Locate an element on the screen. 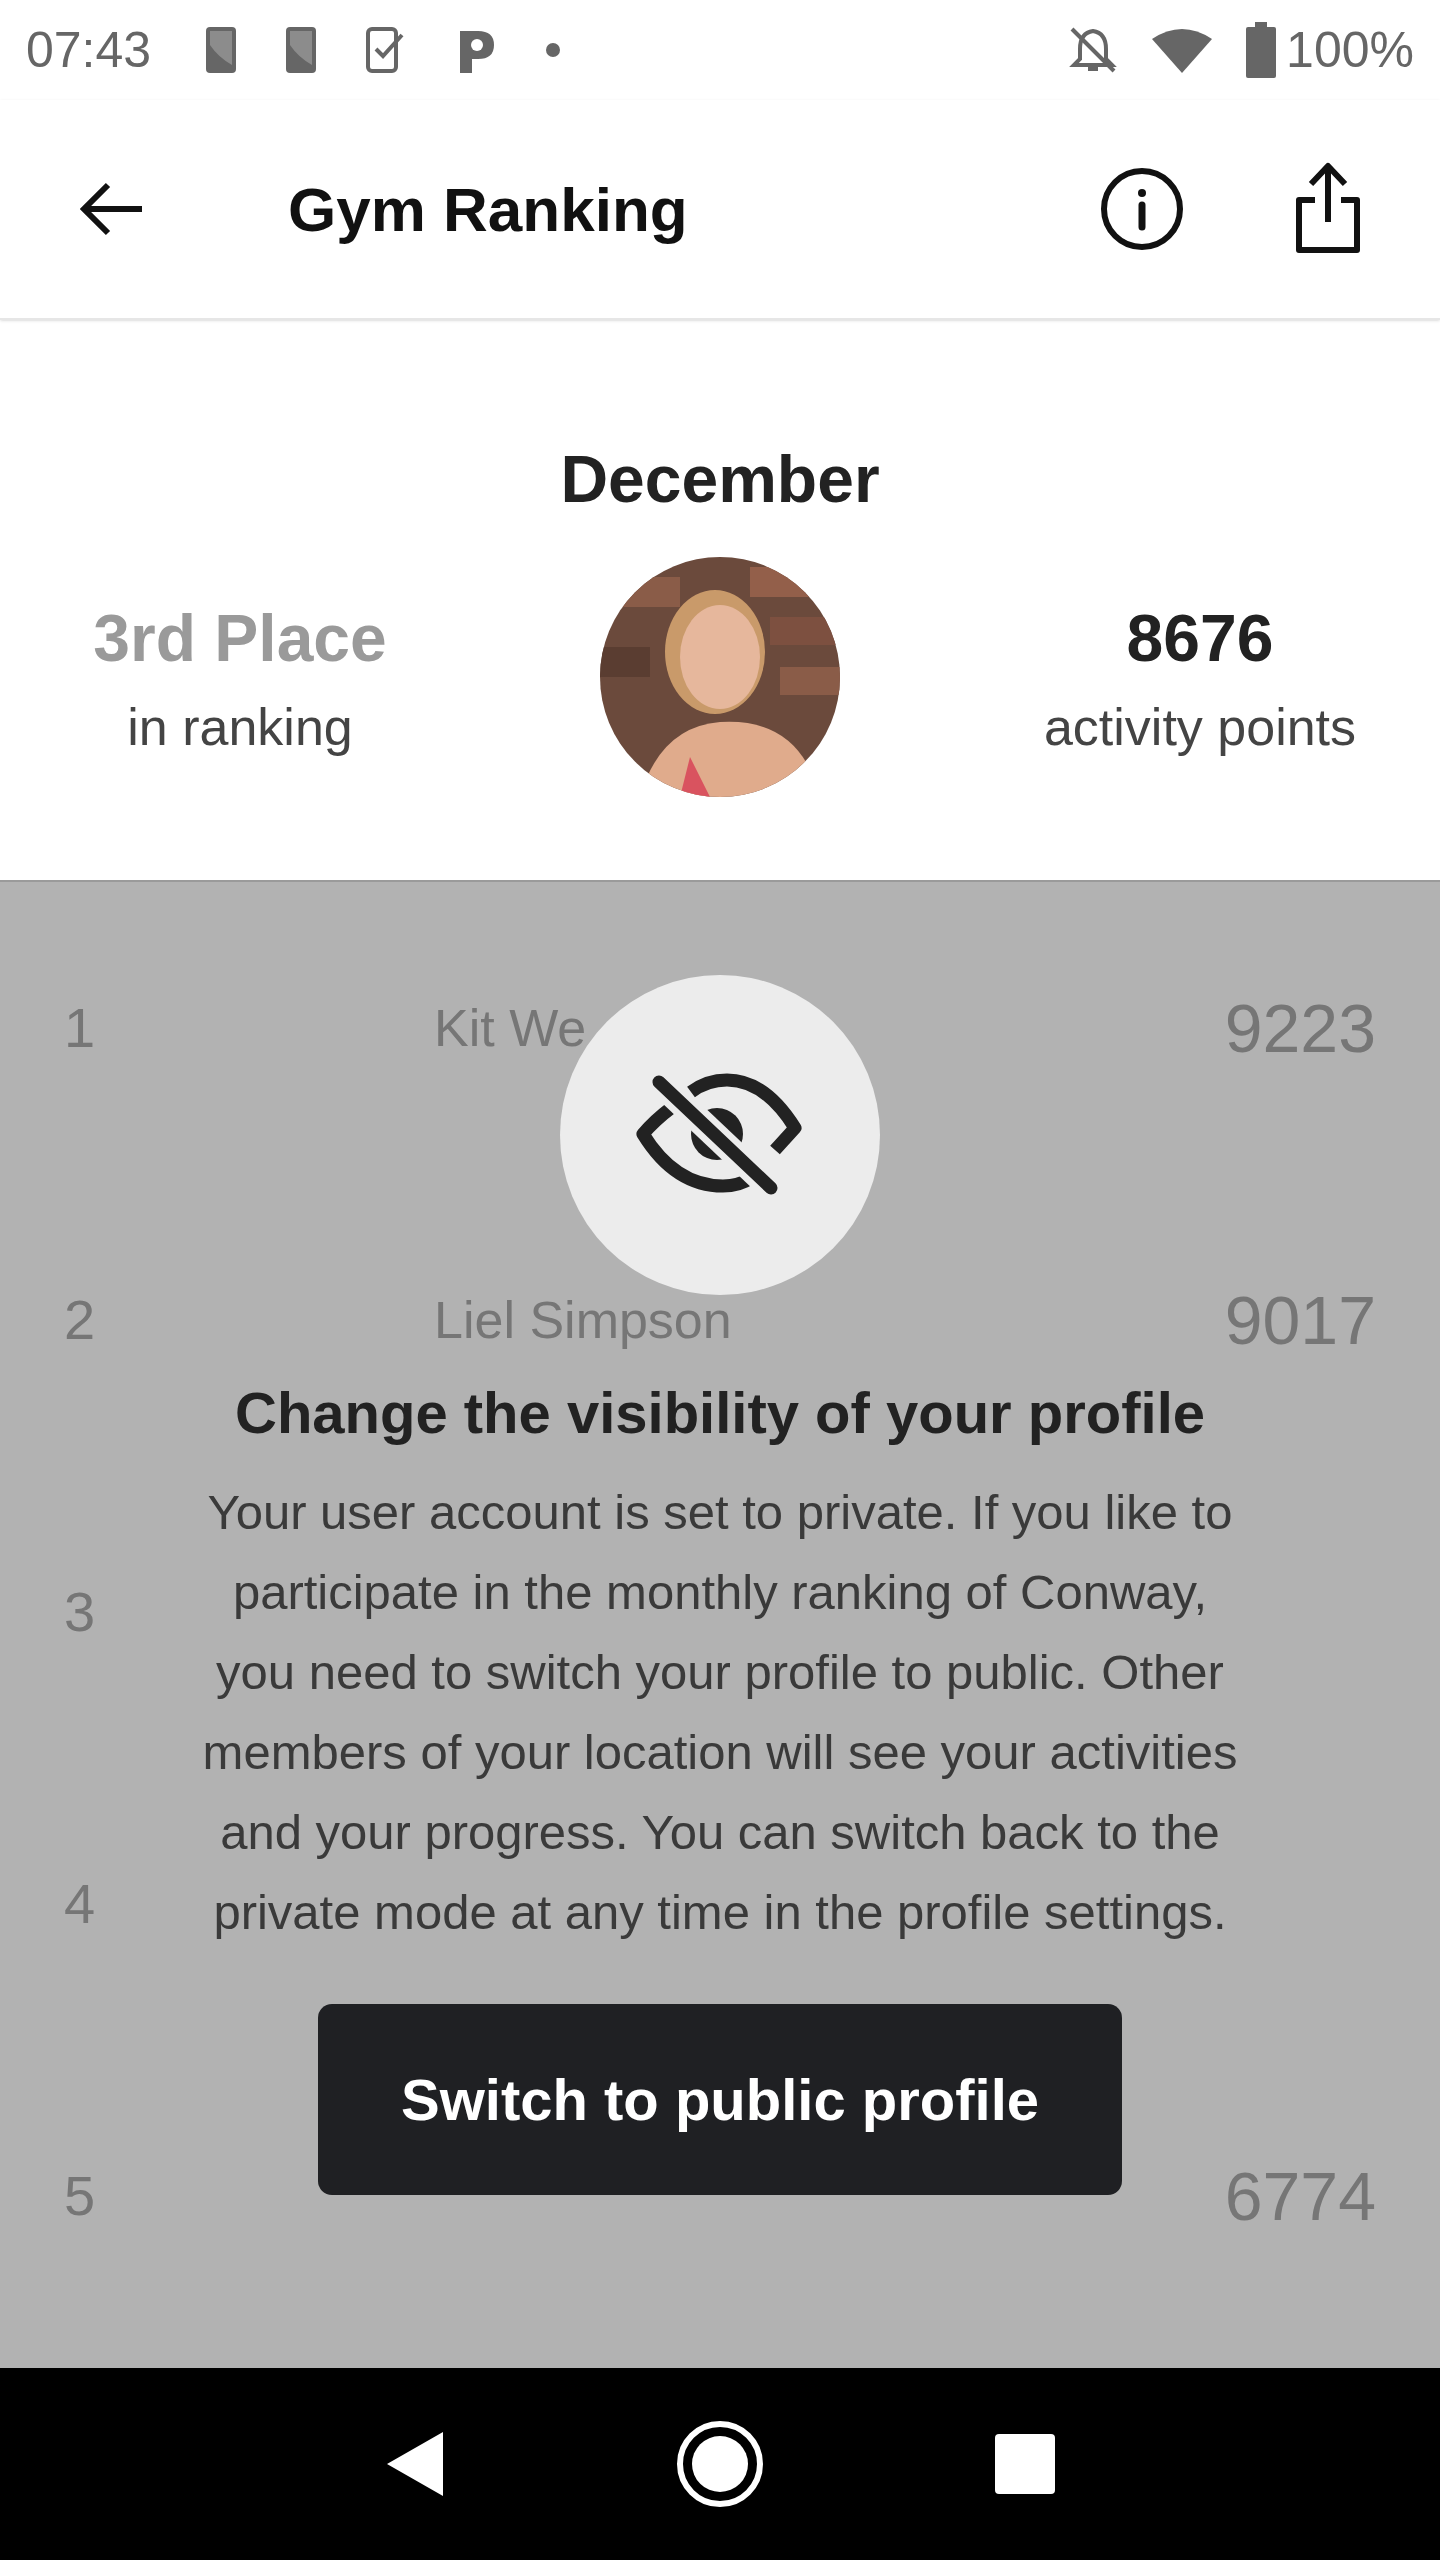 This screenshot has height=2560, width=1440. member-points: 9223 is located at coordinates (1300, 1028).